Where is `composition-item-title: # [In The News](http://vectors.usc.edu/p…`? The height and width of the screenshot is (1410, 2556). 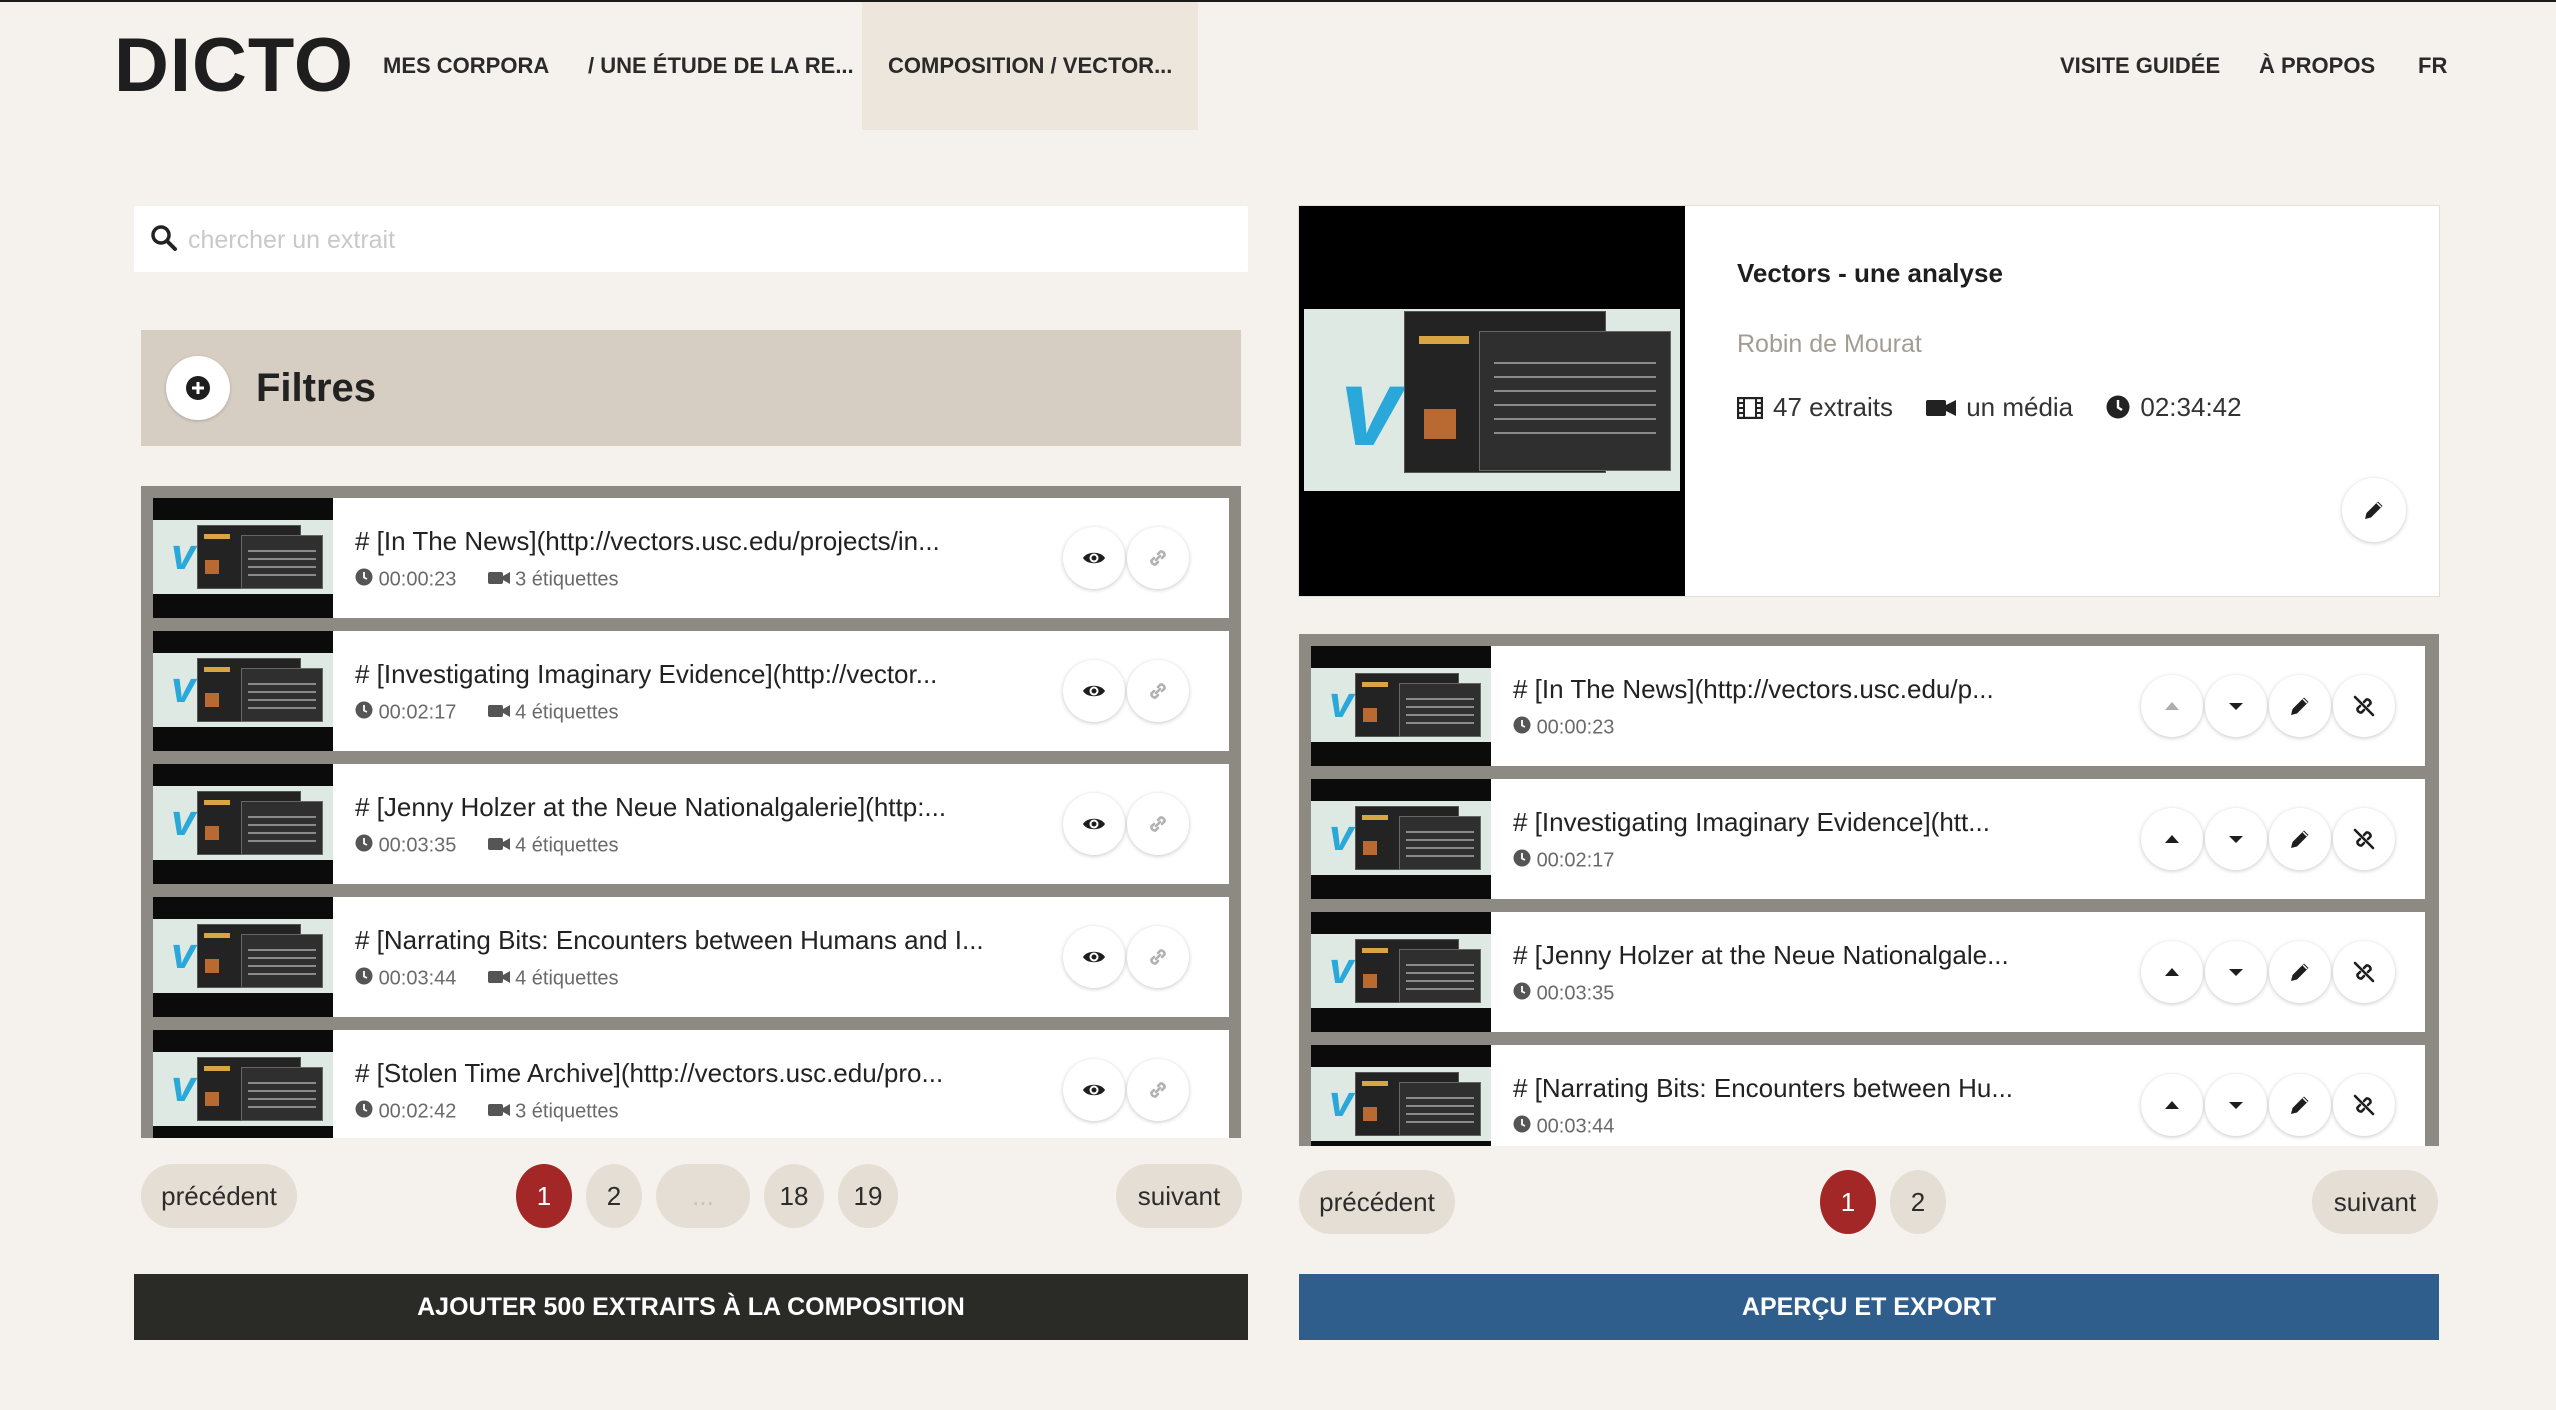 composition-item-title: # [In The News](http://vectors.usc.edu/p… is located at coordinates (1753, 689).